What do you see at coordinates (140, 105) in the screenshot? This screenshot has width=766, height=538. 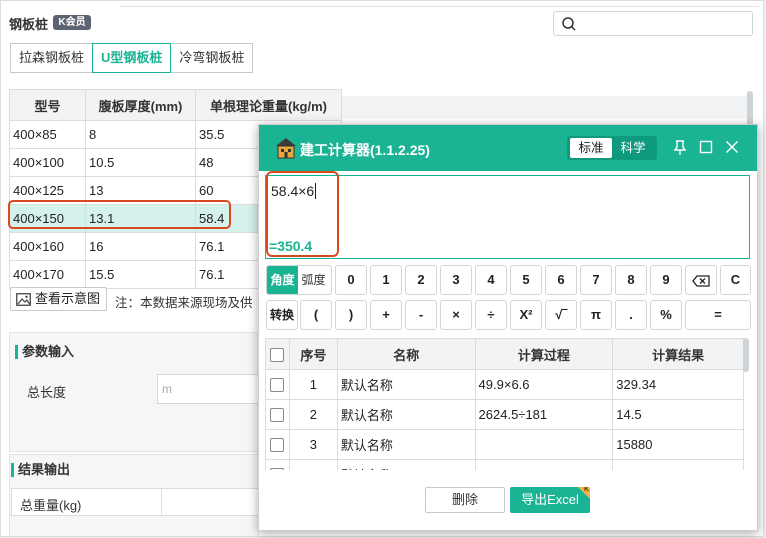 I see `column-header-web-thickness: 腹板厚度(mm)` at bounding box center [140, 105].